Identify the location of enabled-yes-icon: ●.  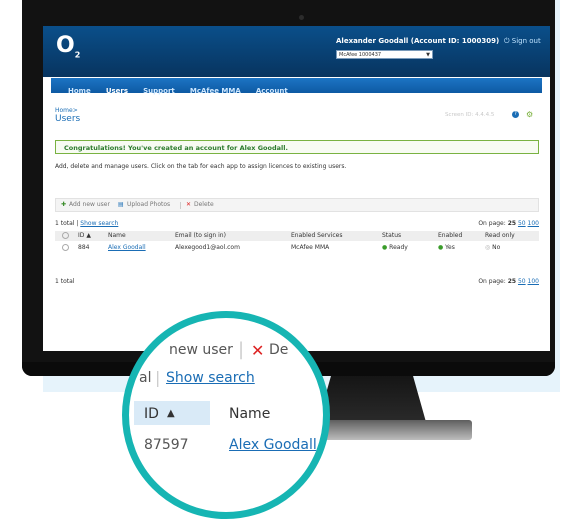
(441, 247).